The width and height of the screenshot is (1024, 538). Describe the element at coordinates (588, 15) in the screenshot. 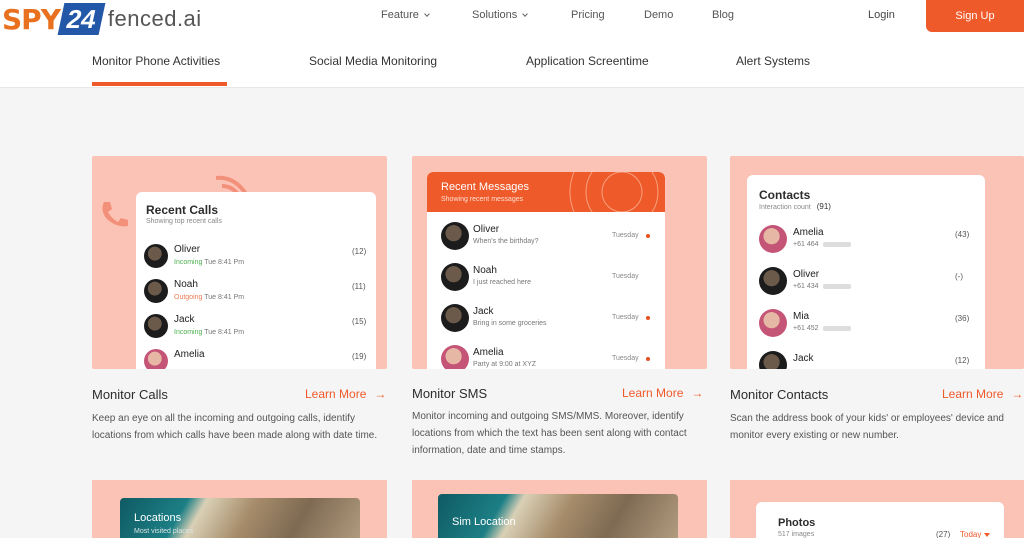

I see `nav-pricing: Pricing` at that location.